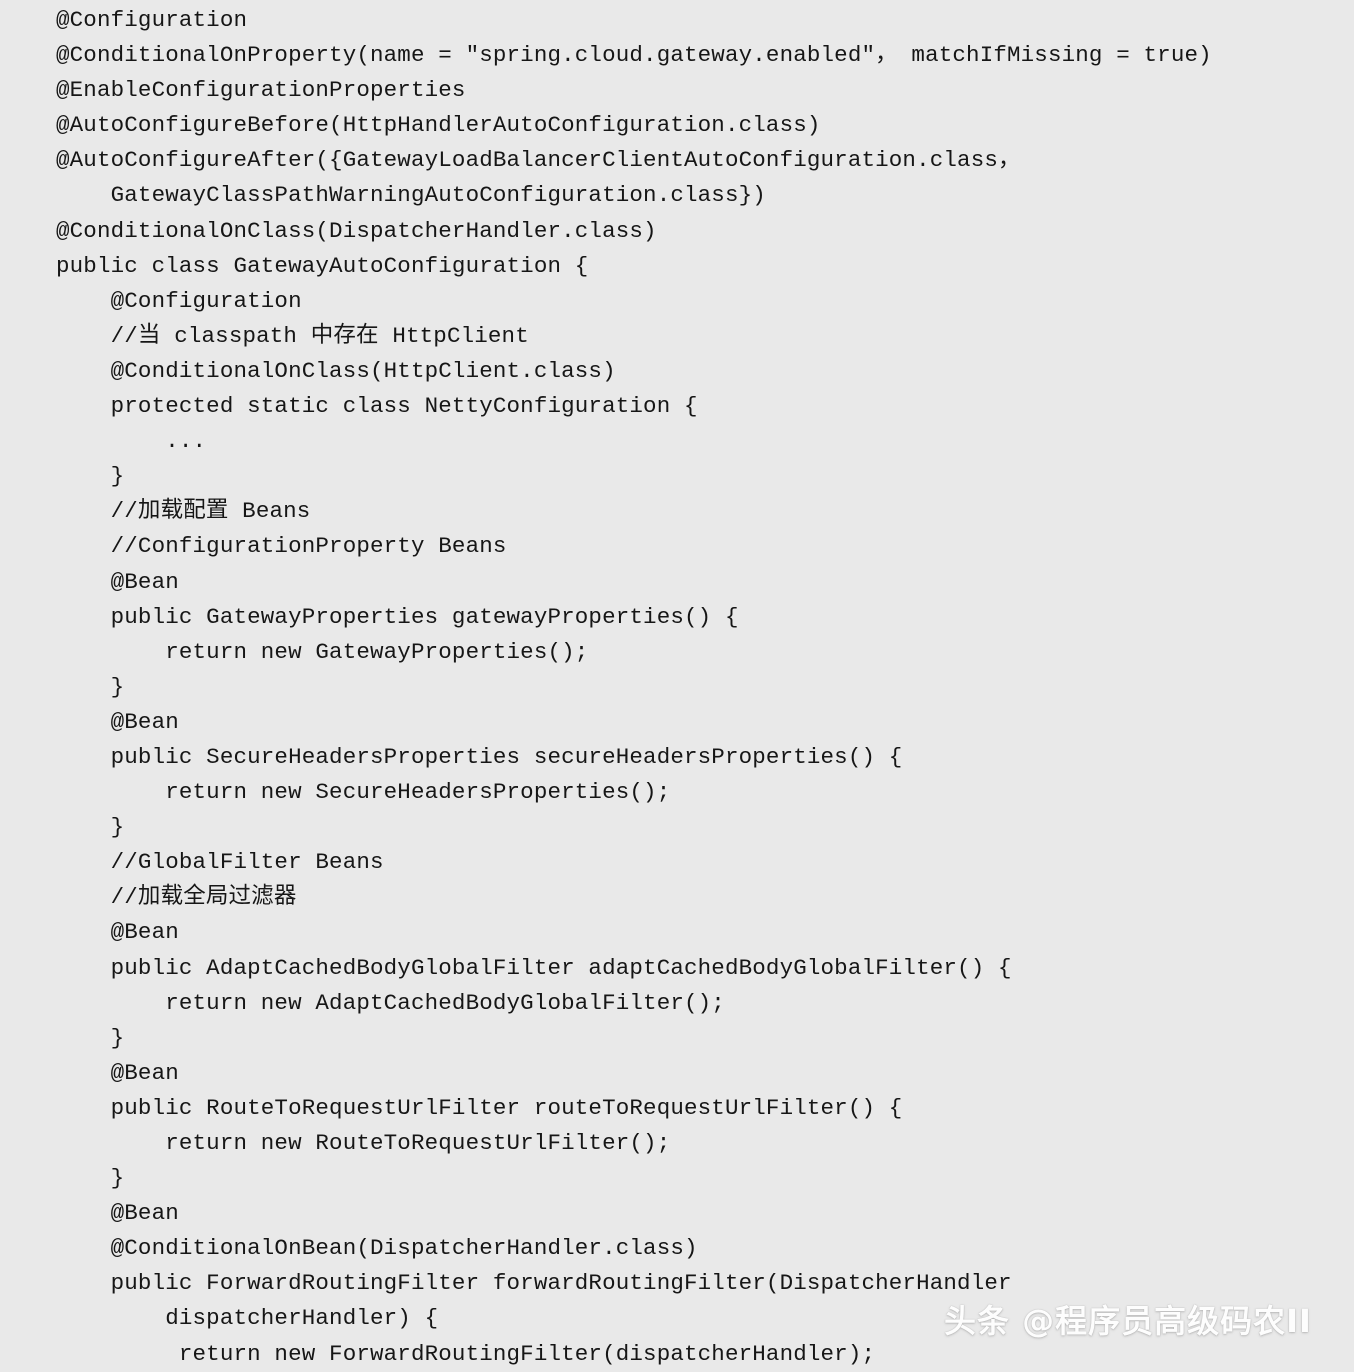  I want to click on code-line: @ConditionalOnClass(HttpClient.class), so click(336, 370).